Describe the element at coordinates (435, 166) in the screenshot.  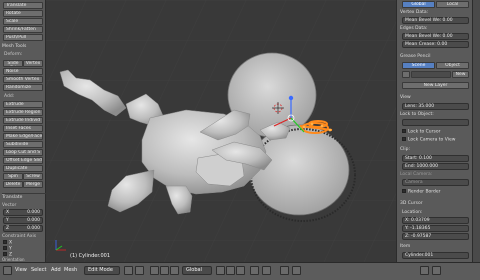
I see `clip-end-field: End: 1000.000` at that location.